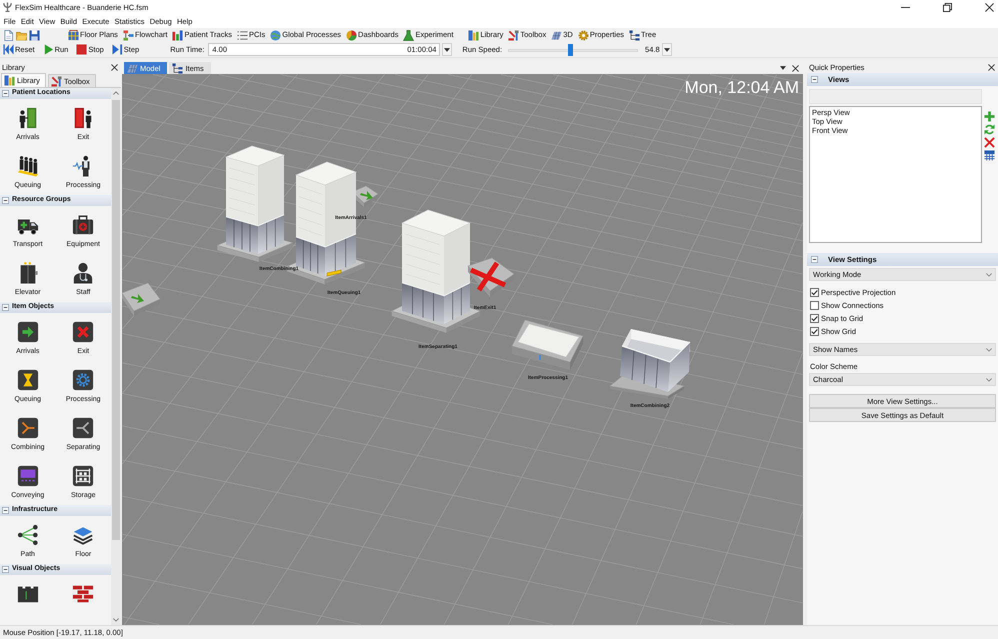 Image resolution: width=998 pixels, height=639 pixels. What do you see at coordinates (34, 35) in the screenshot?
I see `save-icon` at bounding box center [34, 35].